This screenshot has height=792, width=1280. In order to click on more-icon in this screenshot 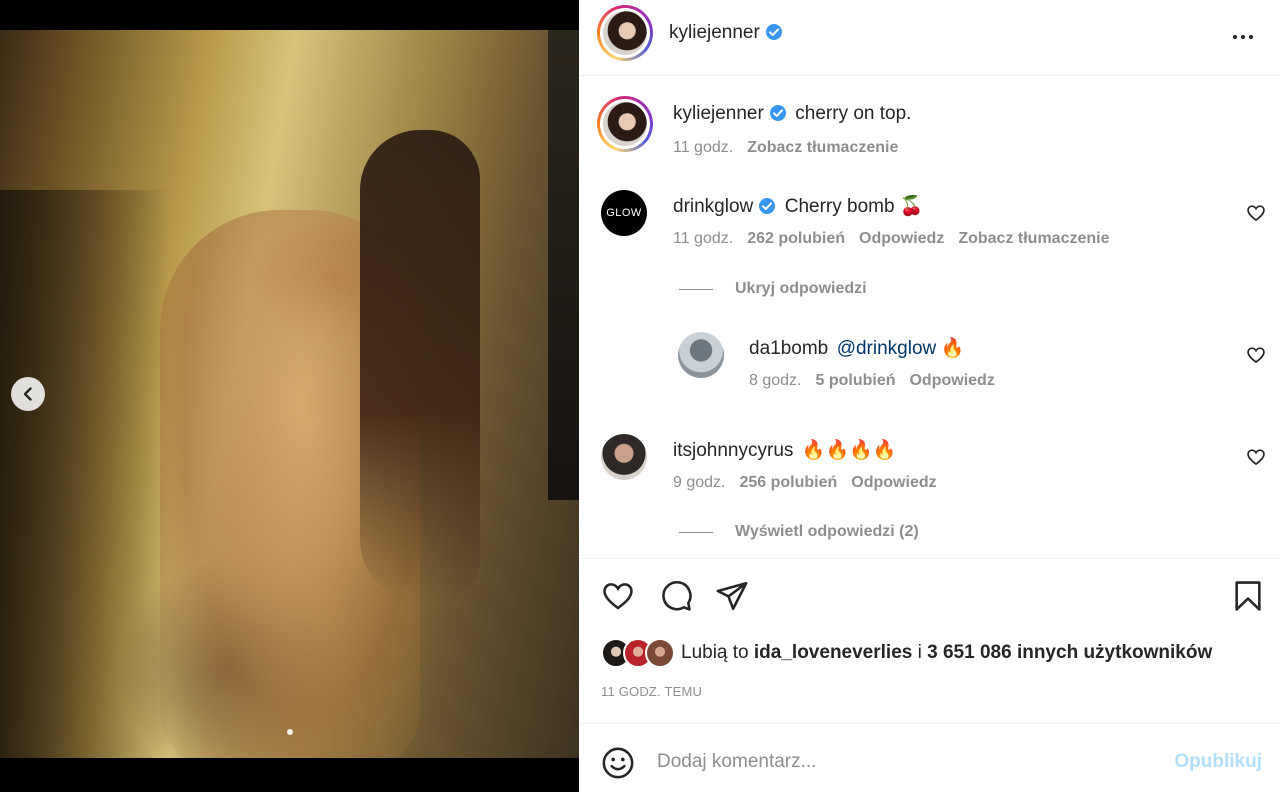, I will do `click(1235, 37)`.